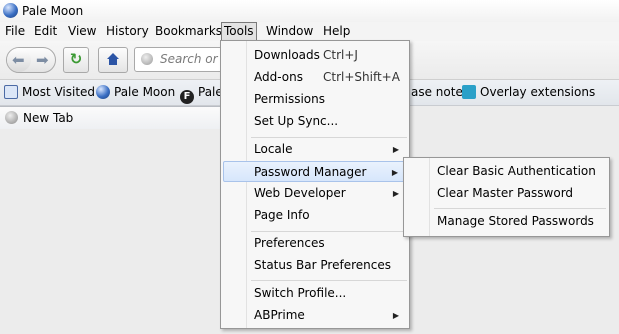 Image resolution: width=619 pixels, height=334 pixels. I want to click on forward-button: ➡, so click(42, 60).